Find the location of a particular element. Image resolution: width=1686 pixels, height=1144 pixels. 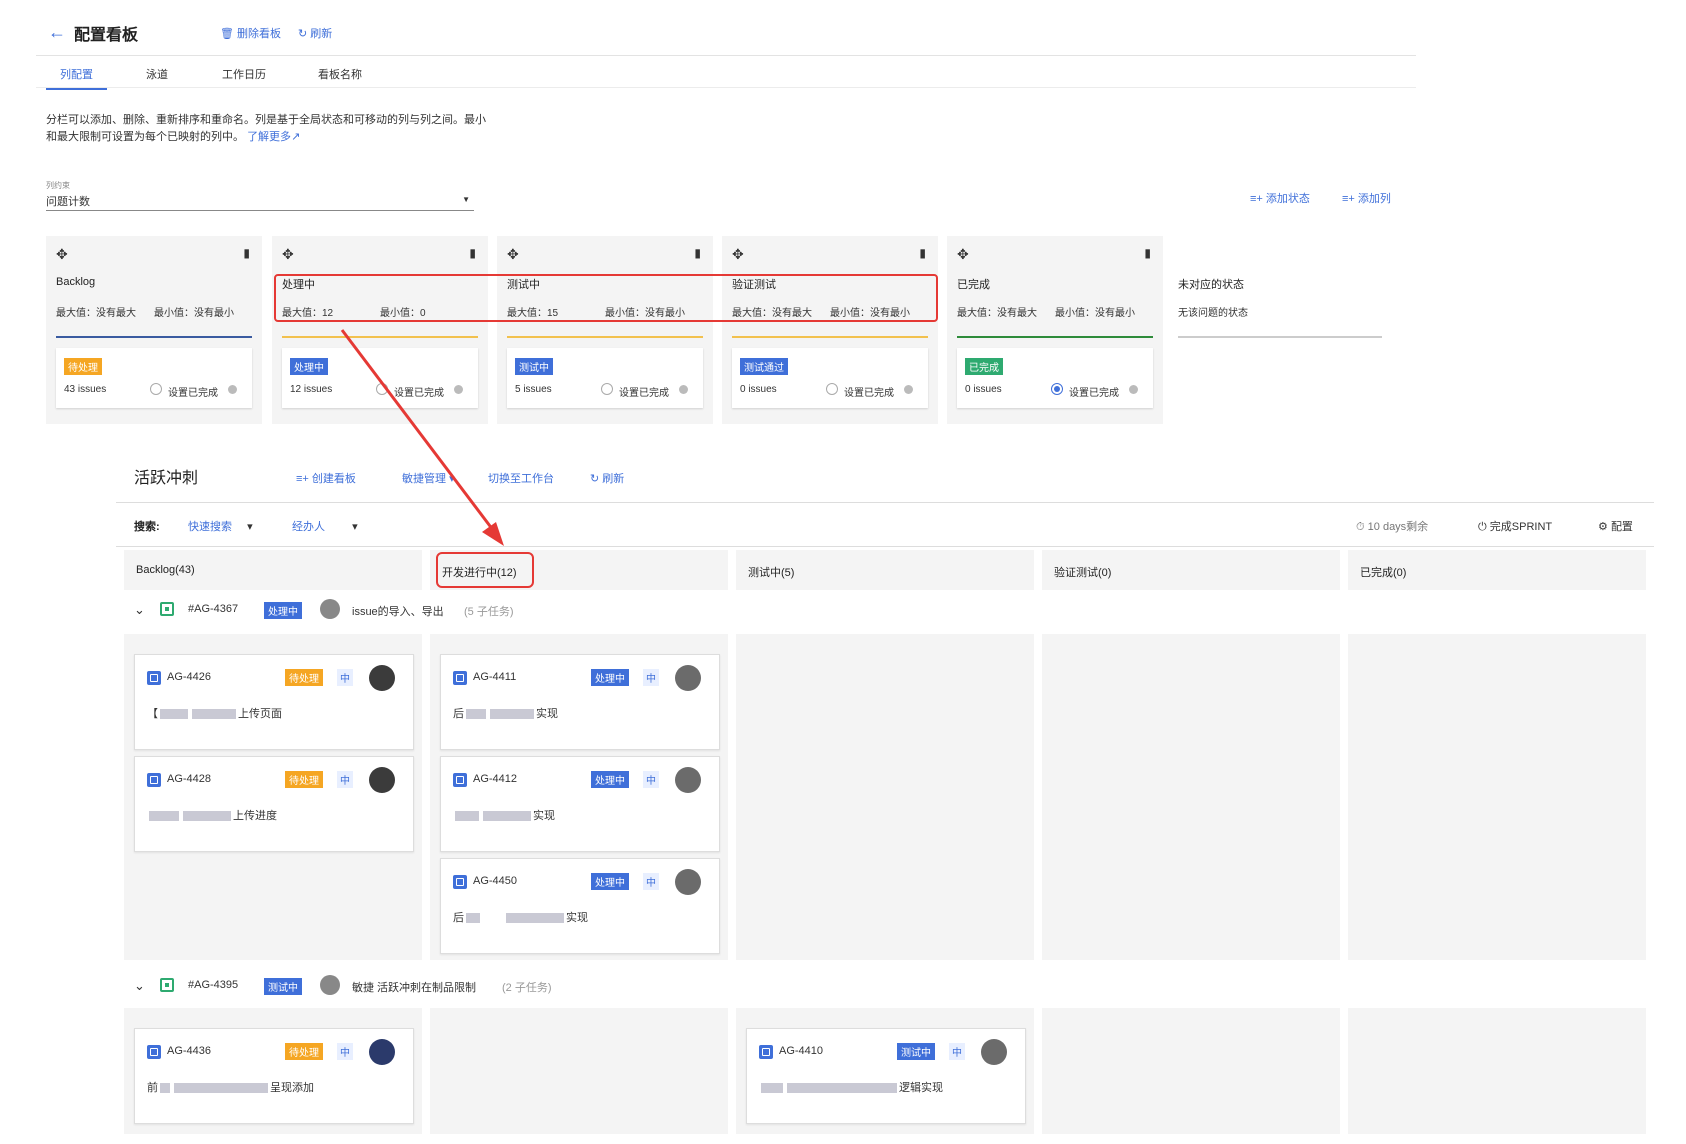

status-badge: 测试中 is located at coordinates (916, 1051).